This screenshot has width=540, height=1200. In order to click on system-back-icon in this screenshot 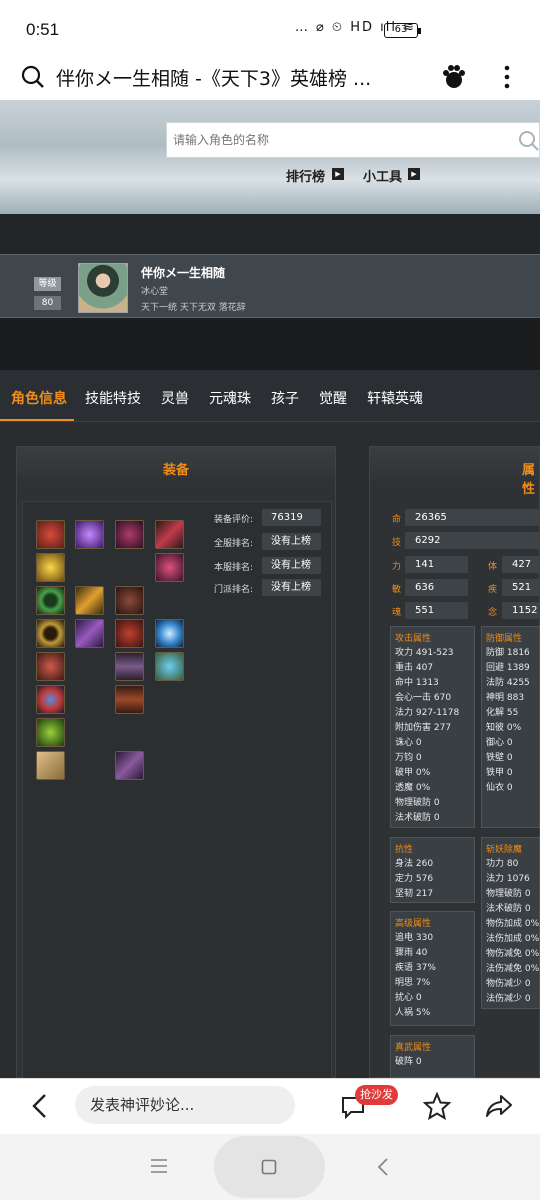, I will do `click(383, 1167)`.